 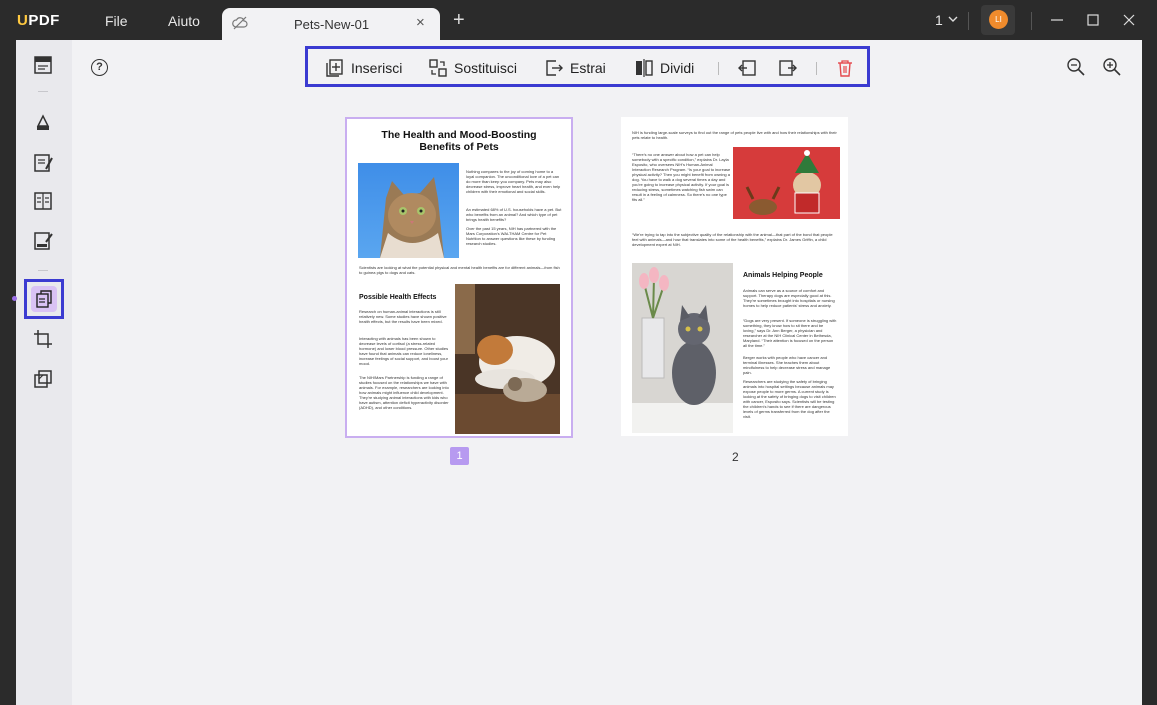 I want to click on rotate-left-icon, so click(x=747, y=68).